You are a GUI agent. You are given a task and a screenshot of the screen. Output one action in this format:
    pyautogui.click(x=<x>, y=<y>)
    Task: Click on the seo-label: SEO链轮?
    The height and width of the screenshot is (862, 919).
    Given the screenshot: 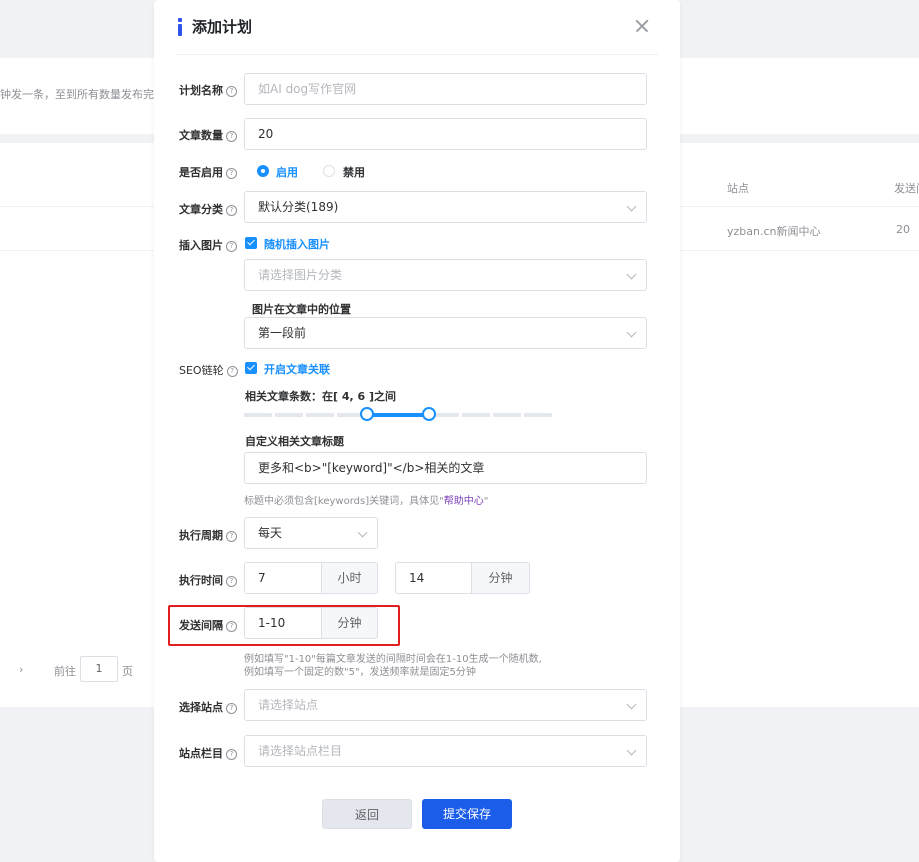 What is the action you would take?
    pyautogui.click(x=208, y=370)
    